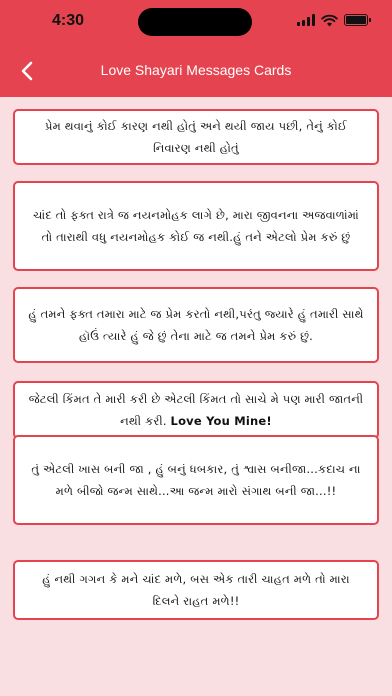 This screenshot has height=696, width=392. I want to click on nav-bar: Love Shayari Messages Cards, so click(196, 71).